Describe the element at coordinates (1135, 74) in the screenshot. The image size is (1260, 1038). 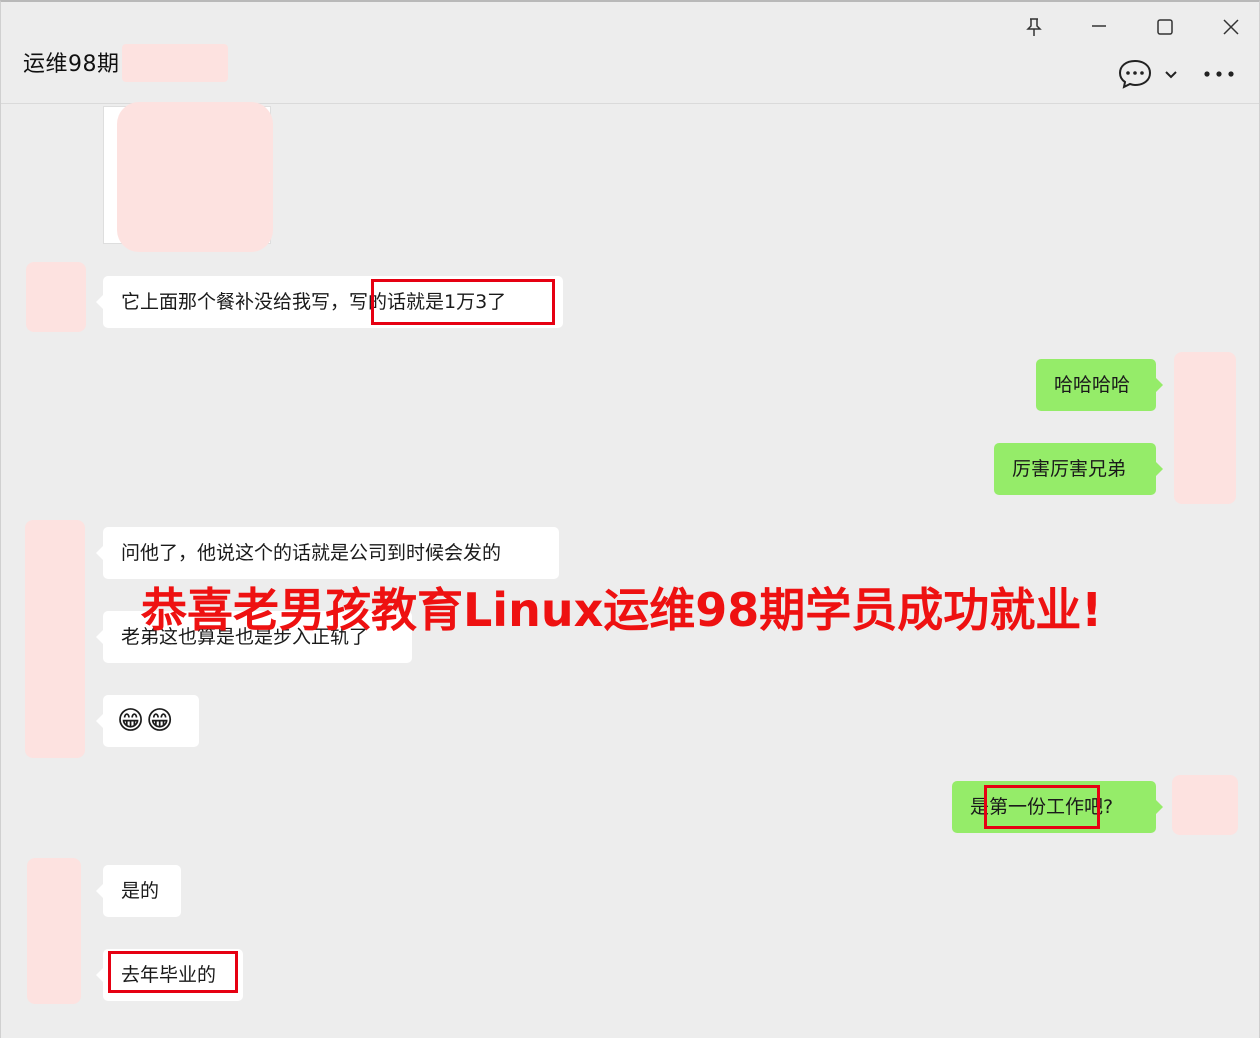
I see `chat-bubble-icon` at that location.